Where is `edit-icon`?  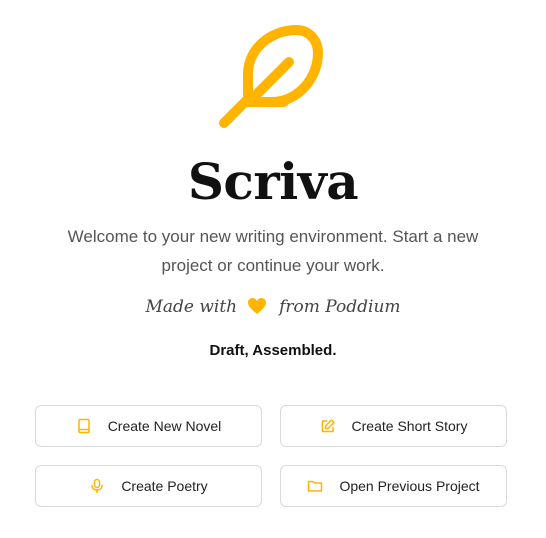 edit-icon is located at coordinates (328, 426).